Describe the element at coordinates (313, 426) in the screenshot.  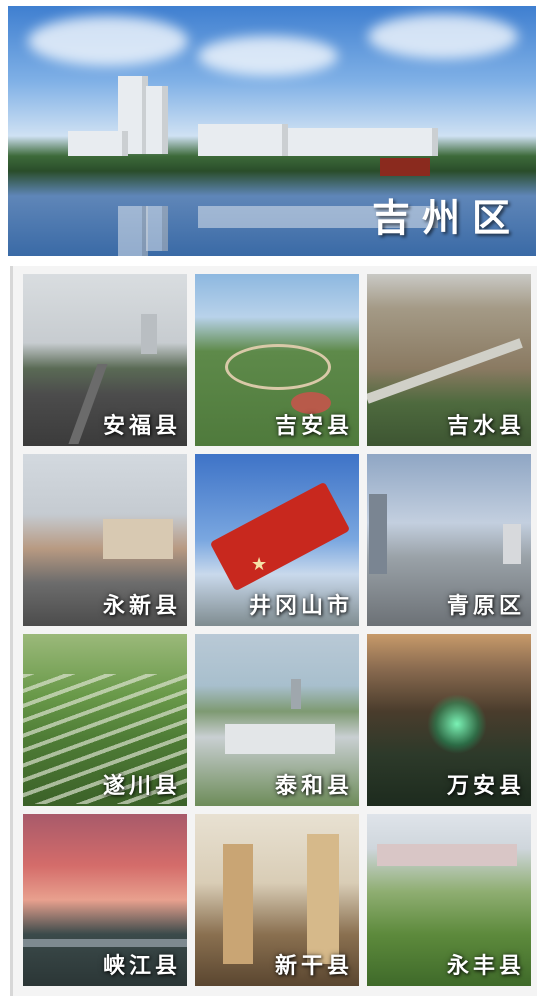
I see `tile-label: 吉安县` at that location.